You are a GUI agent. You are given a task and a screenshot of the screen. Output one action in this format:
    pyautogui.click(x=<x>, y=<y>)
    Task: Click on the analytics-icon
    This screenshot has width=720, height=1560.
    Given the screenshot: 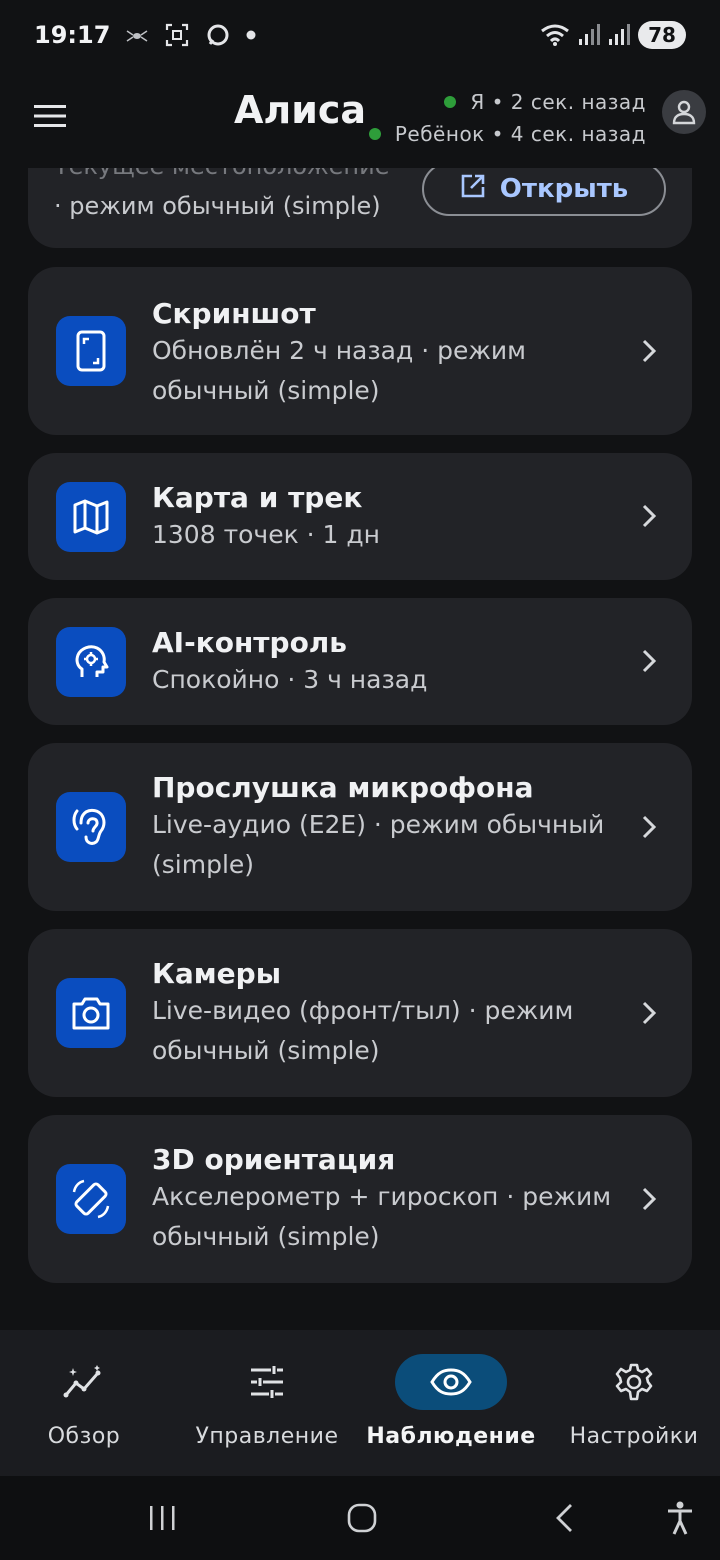 What is the action you would take?
    pyautogui.click(x=82, y=1381)
    